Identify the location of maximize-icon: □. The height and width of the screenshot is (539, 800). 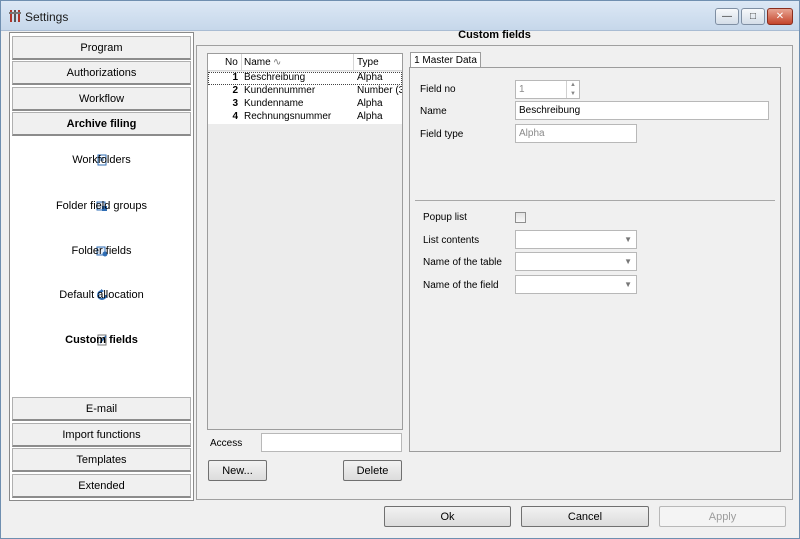
(753, 16).